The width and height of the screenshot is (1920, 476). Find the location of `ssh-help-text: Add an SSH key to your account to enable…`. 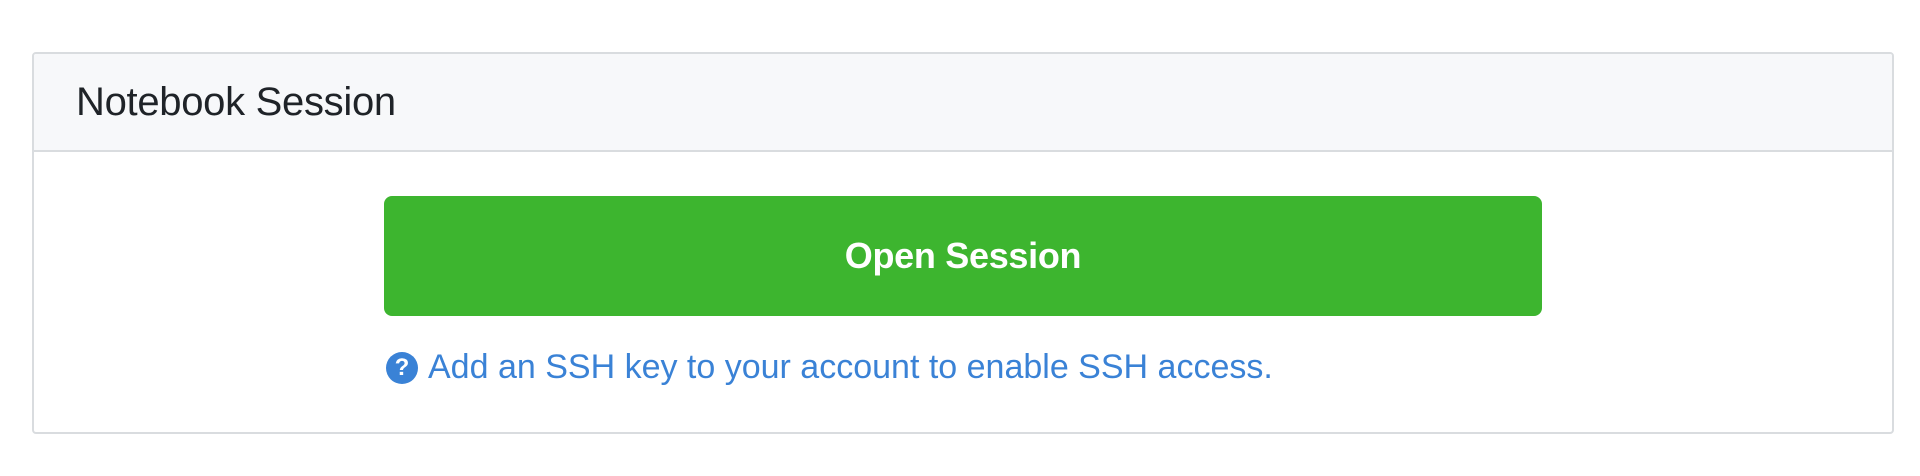

ssh-help-text: Add an SSH key to your account to enable… is located at coordinates (850, 367).